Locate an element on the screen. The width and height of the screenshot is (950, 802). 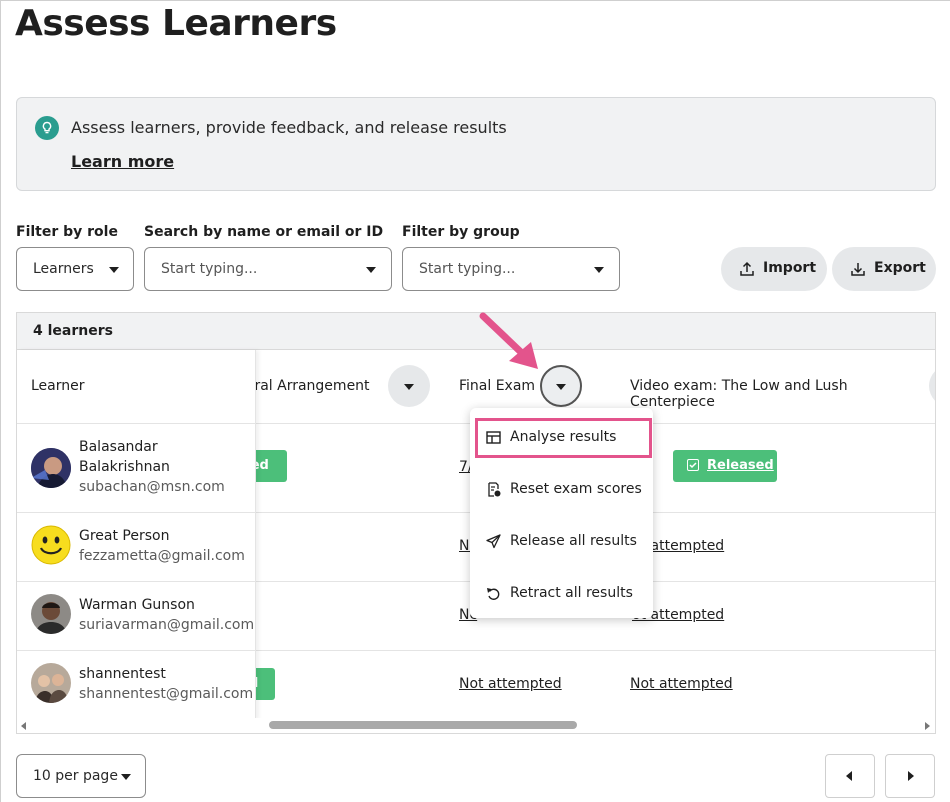
final-exam-column-menu-button is located at coordinates (561, 386).